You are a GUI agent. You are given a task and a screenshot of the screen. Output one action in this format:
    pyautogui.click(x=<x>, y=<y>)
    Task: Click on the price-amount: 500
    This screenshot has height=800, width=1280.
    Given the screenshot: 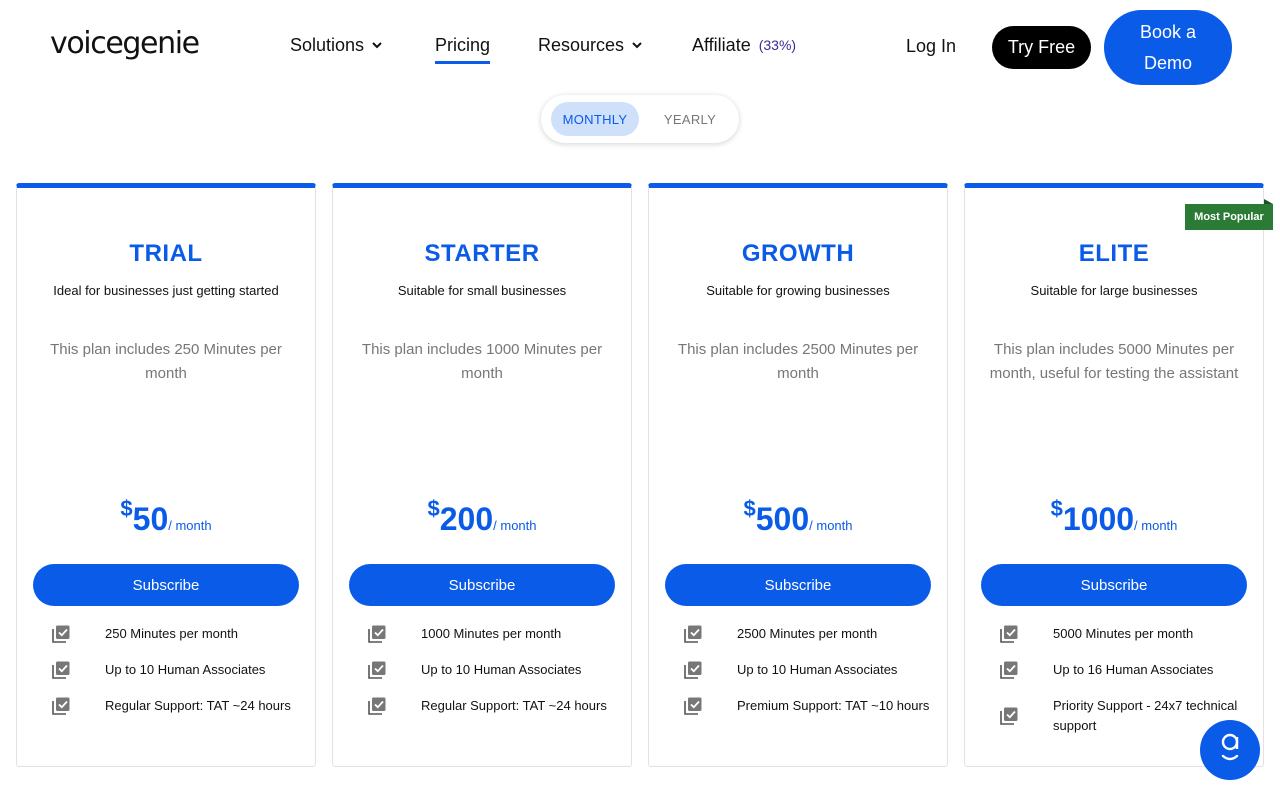 What is the action you would take?
    pyautogui.click(x=782, y=519)
    